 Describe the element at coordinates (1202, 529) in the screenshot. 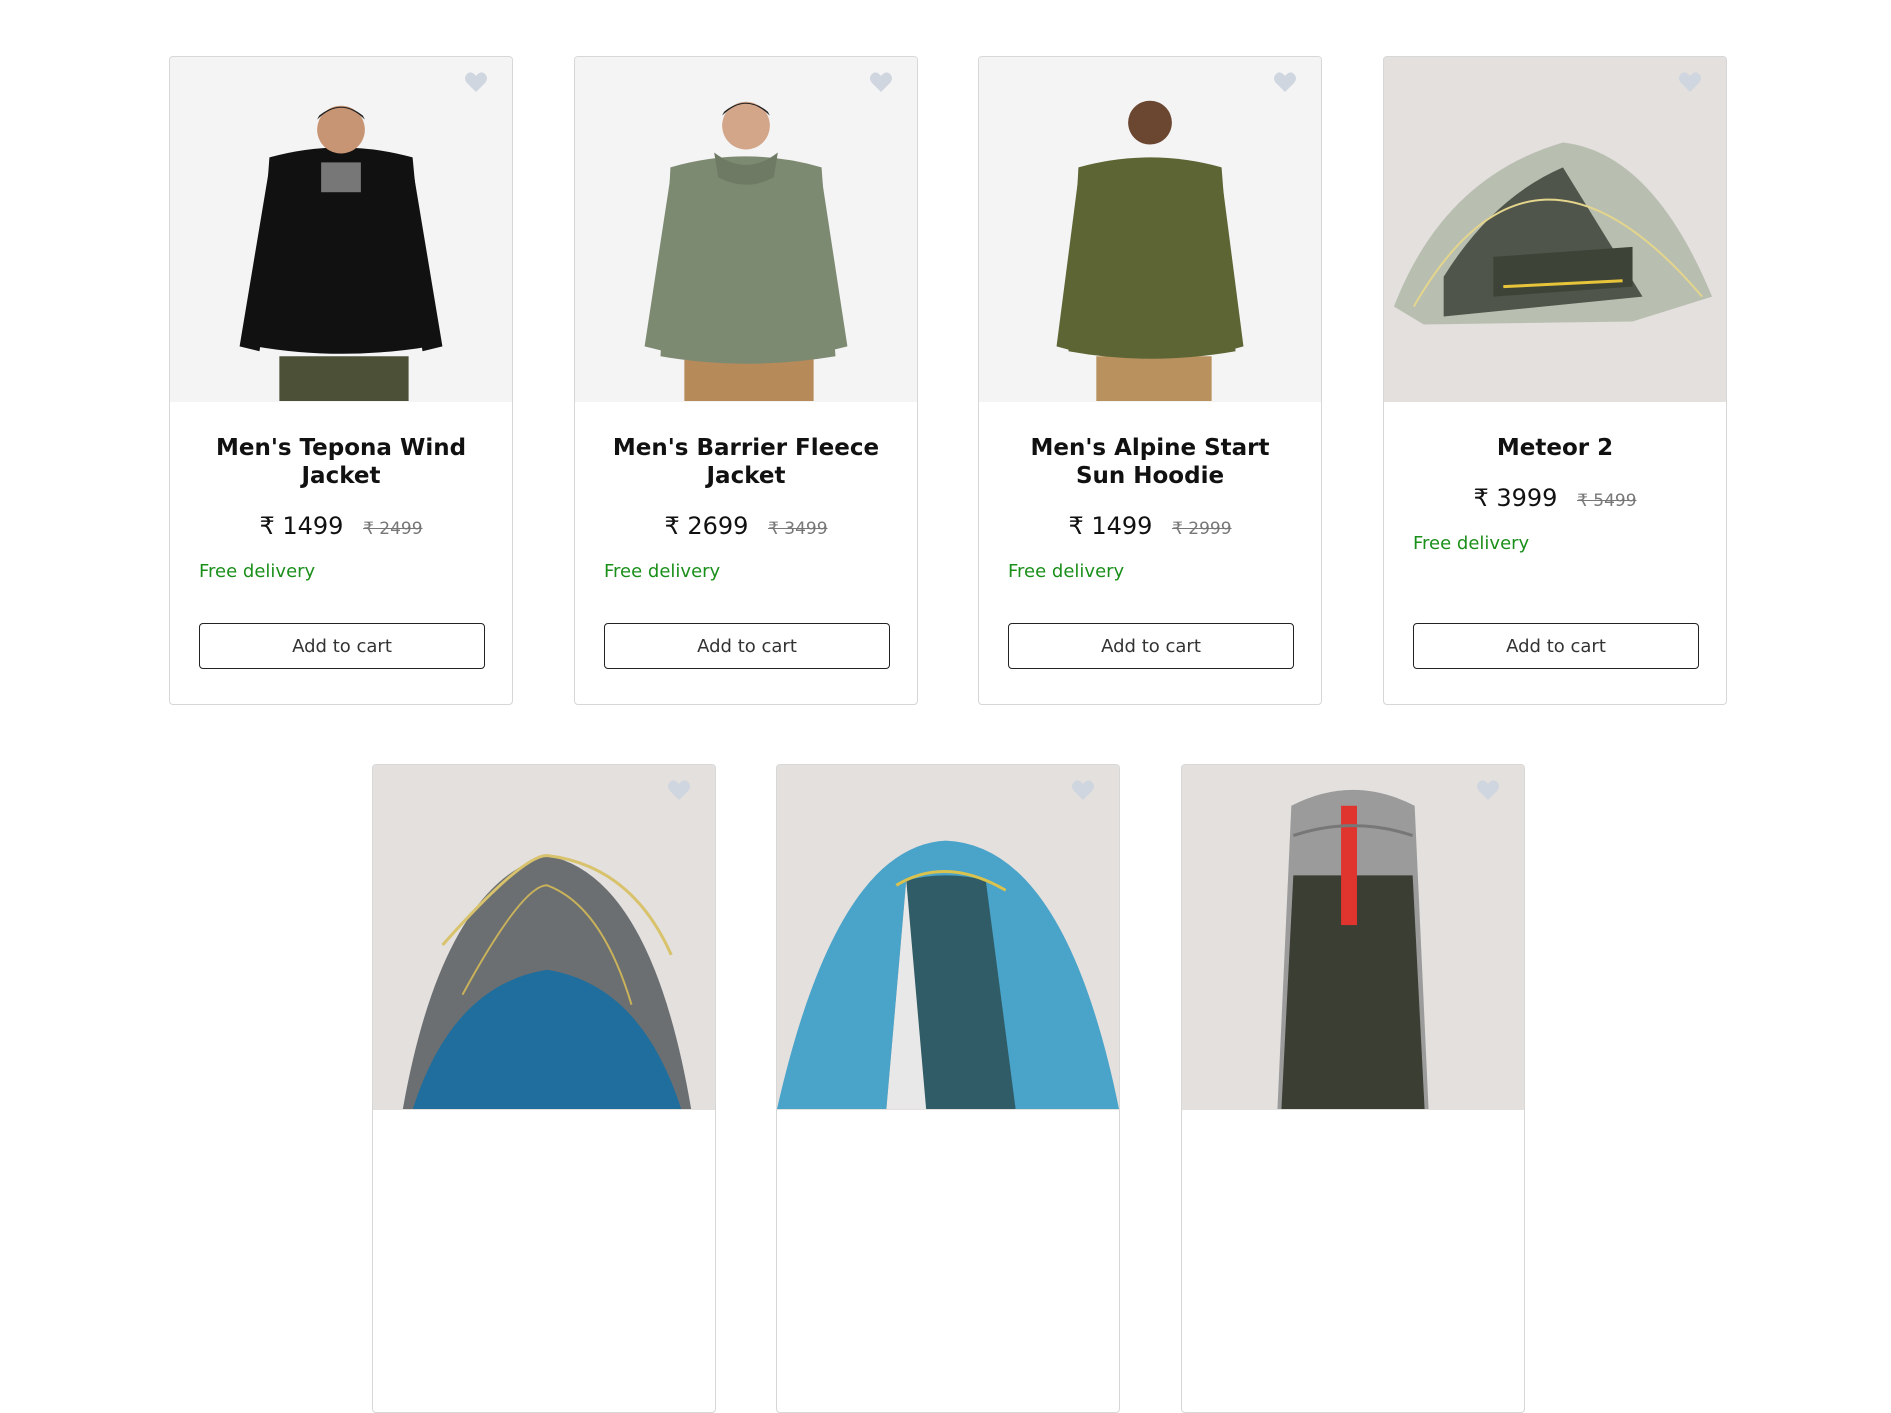

I see `product-mrp: ₹ 2999` at that location.